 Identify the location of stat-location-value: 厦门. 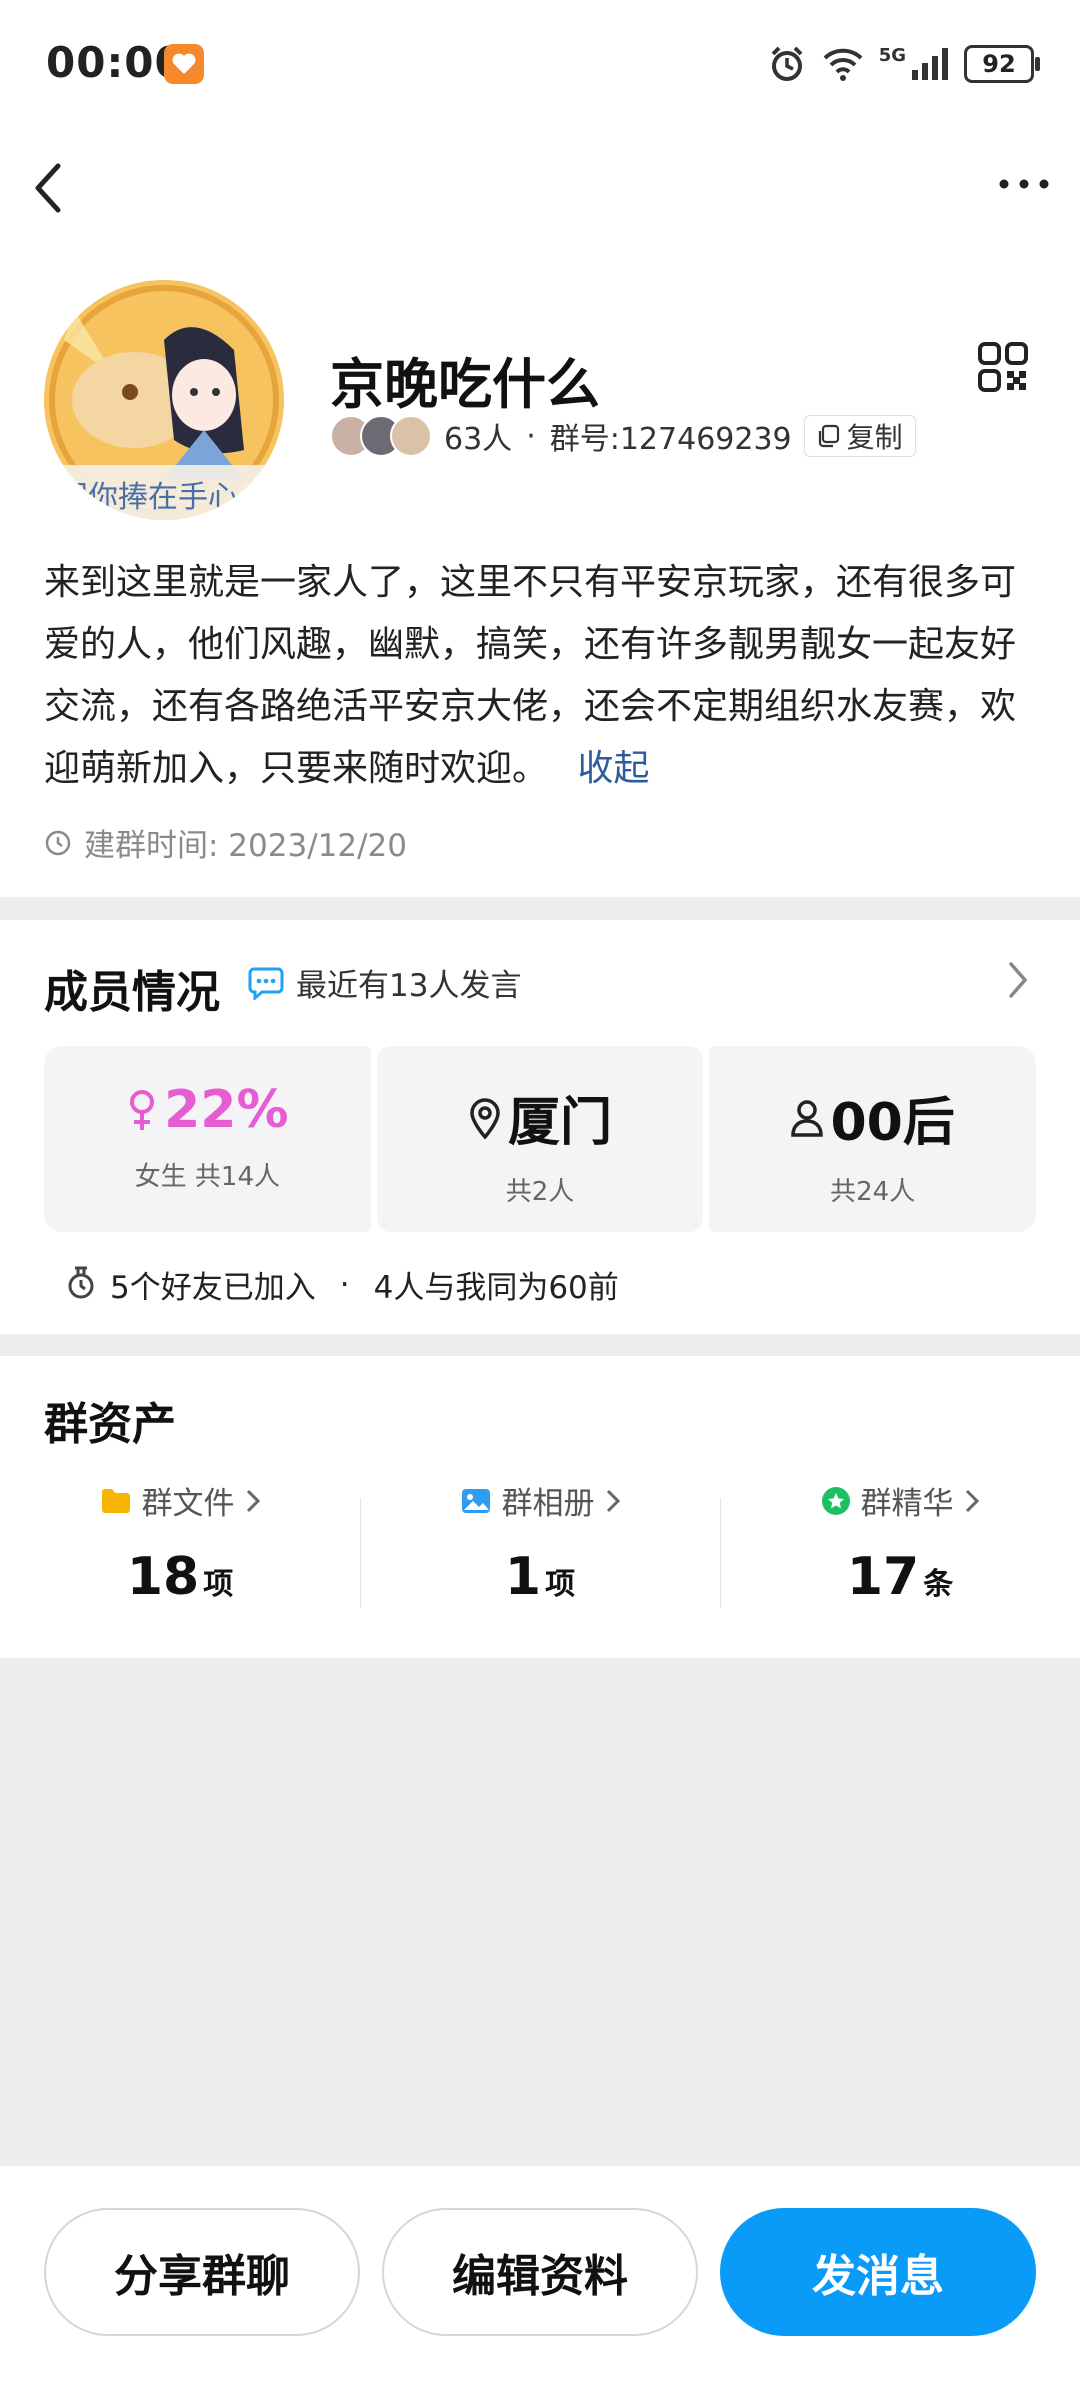
(540, 1117).